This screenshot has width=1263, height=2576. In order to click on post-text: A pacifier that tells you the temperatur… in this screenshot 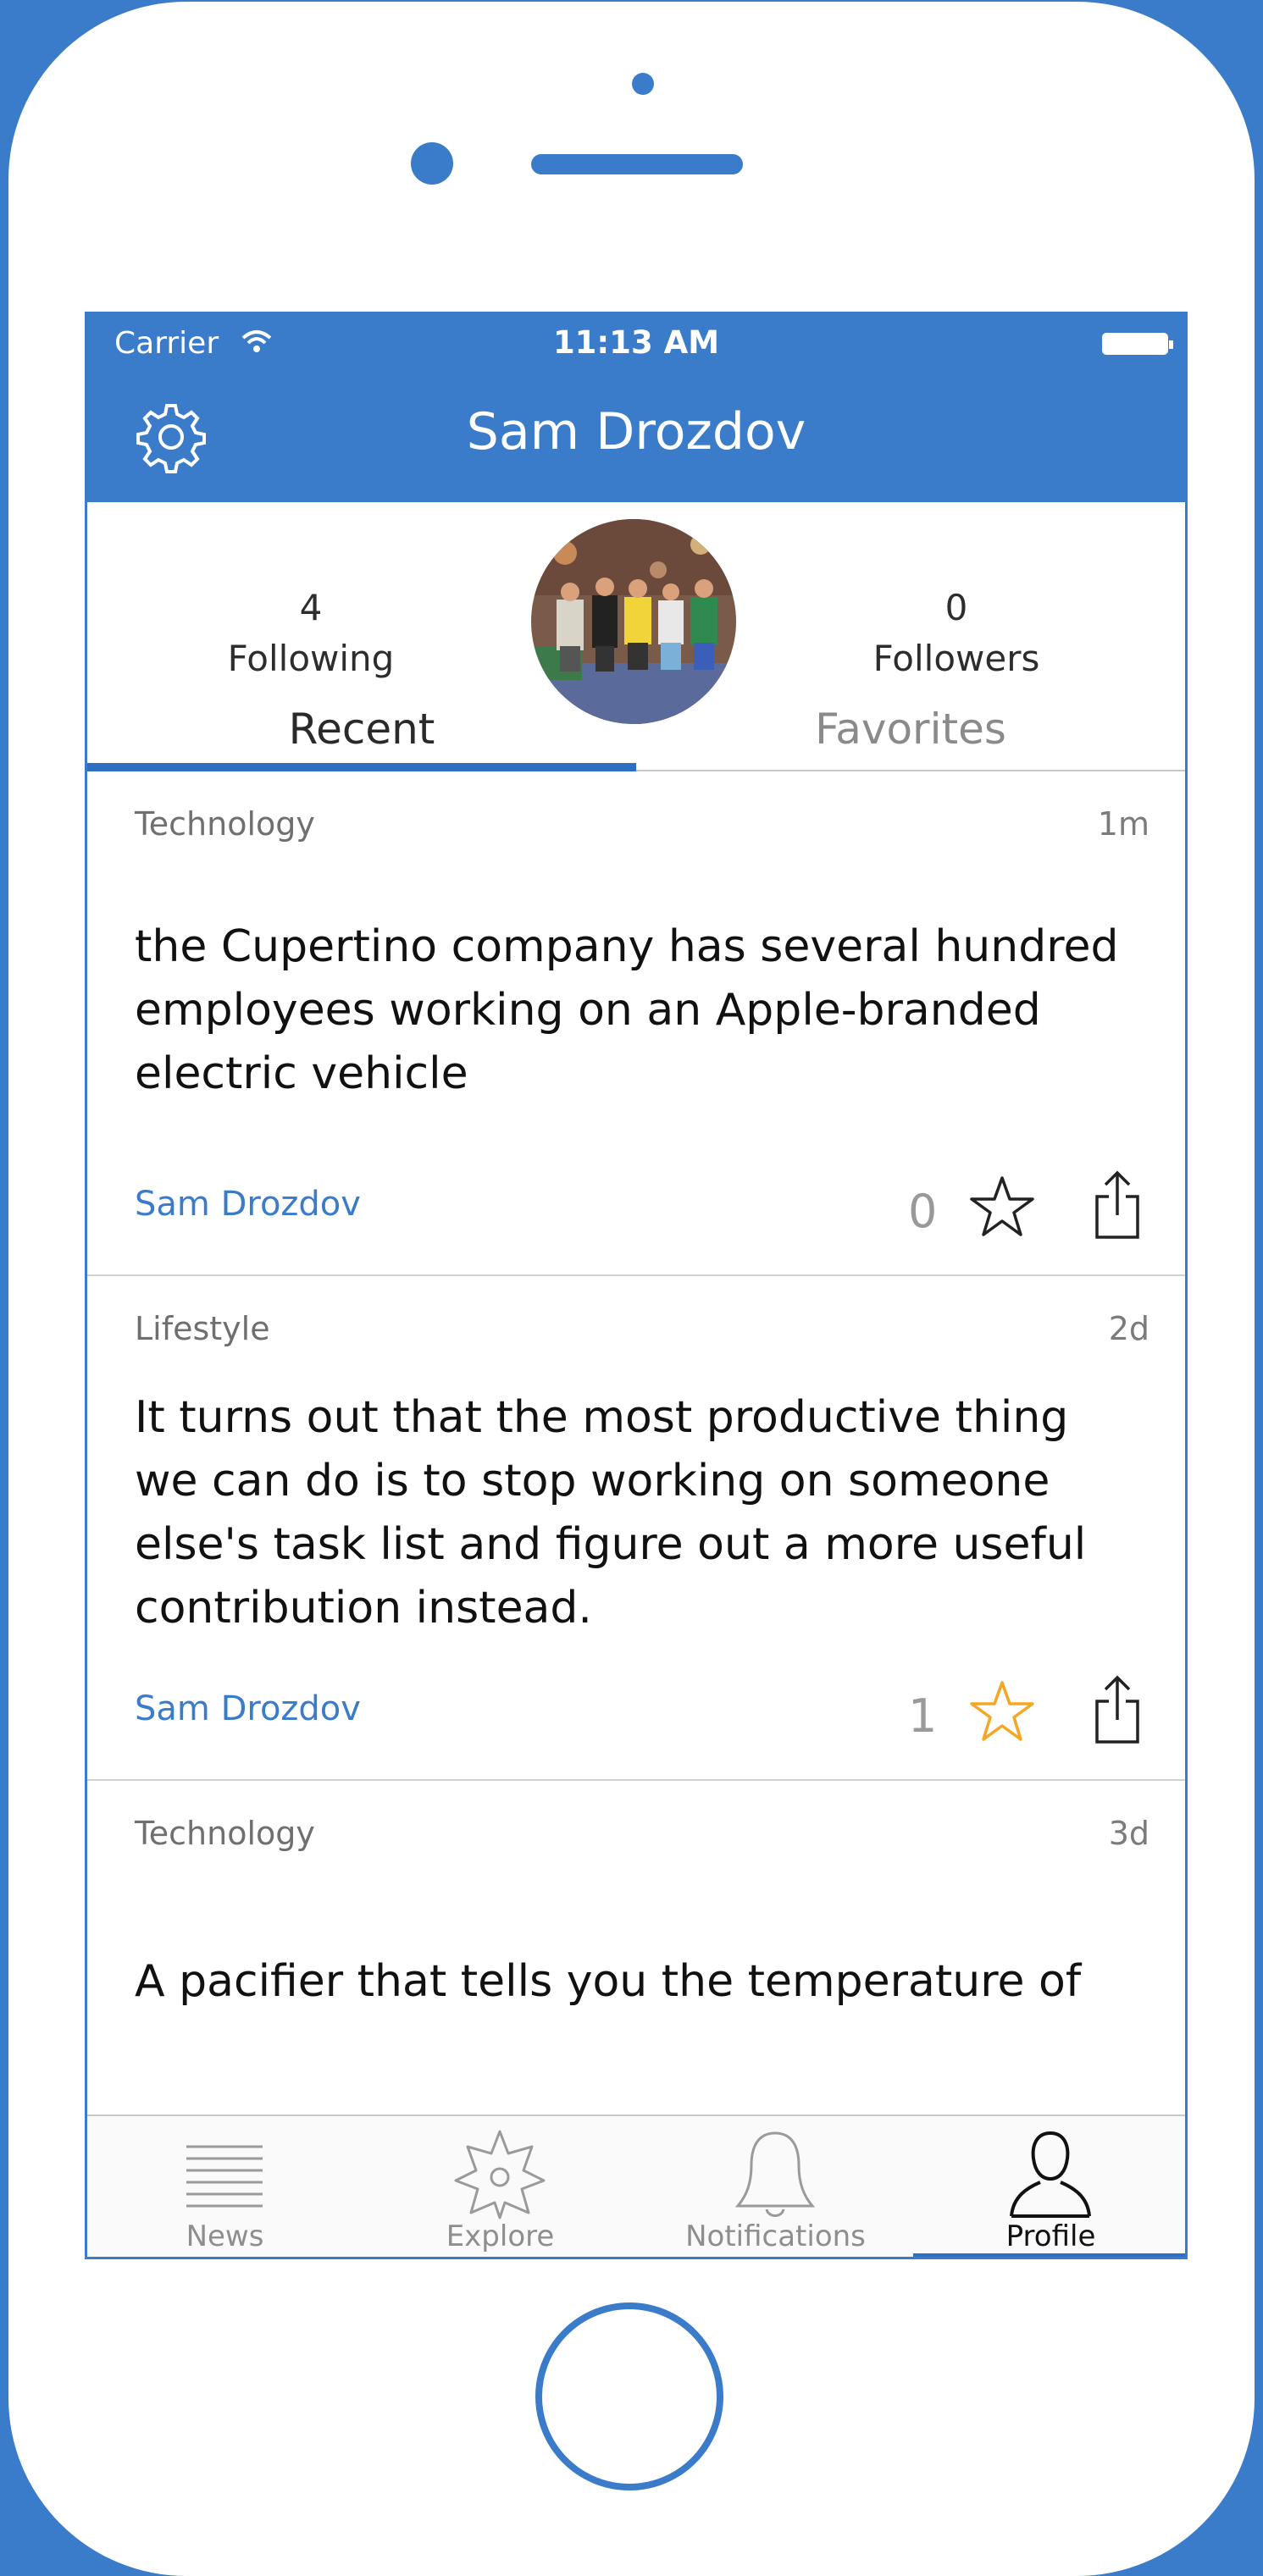, I will do `click(634, 1982)`.